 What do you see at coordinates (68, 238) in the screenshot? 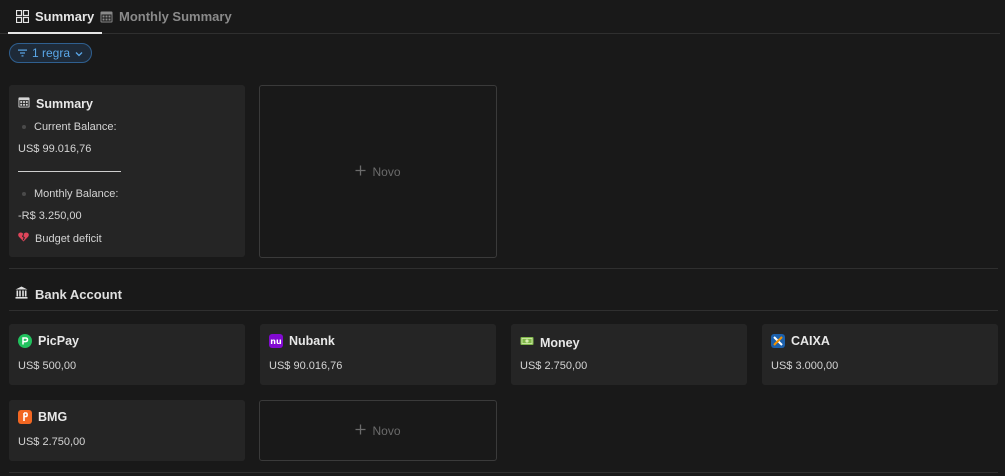
I see `budget-status-text: Budget deficit` at bounding box center [68, 238].